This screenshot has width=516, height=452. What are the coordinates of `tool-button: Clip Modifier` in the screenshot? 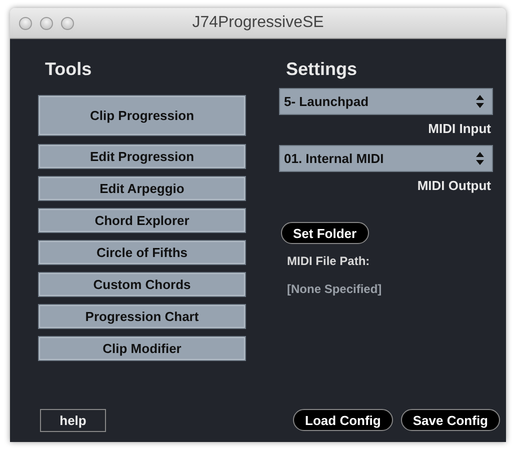 It's located at (142, 348).